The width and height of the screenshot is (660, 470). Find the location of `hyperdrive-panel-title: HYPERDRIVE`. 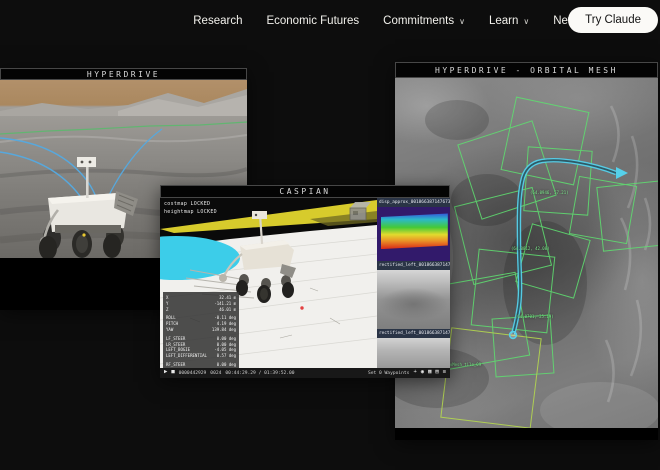

hyperdrive-panel-title: HYPERDRIVE is located at coordinates (123, 74).